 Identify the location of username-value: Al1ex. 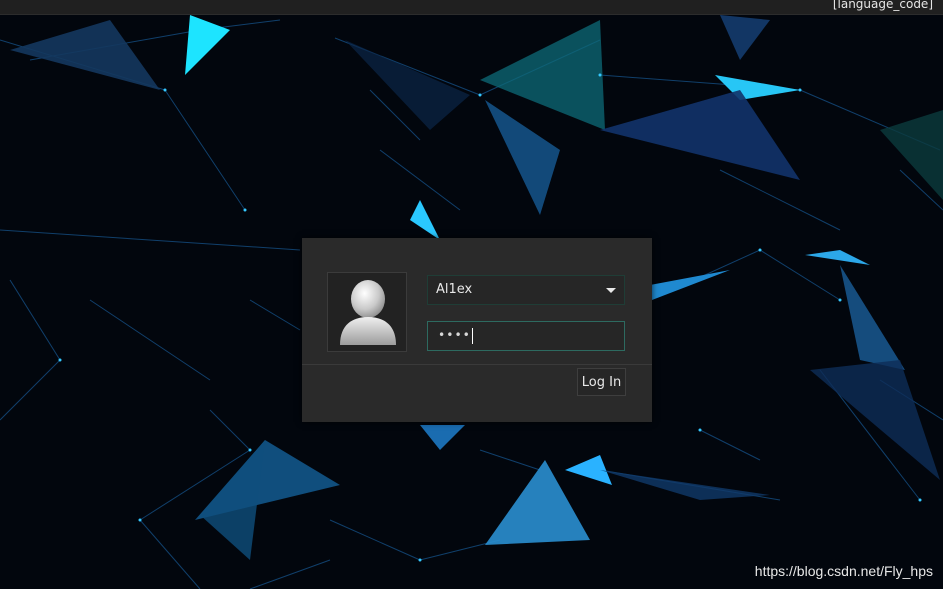
(454, 289).